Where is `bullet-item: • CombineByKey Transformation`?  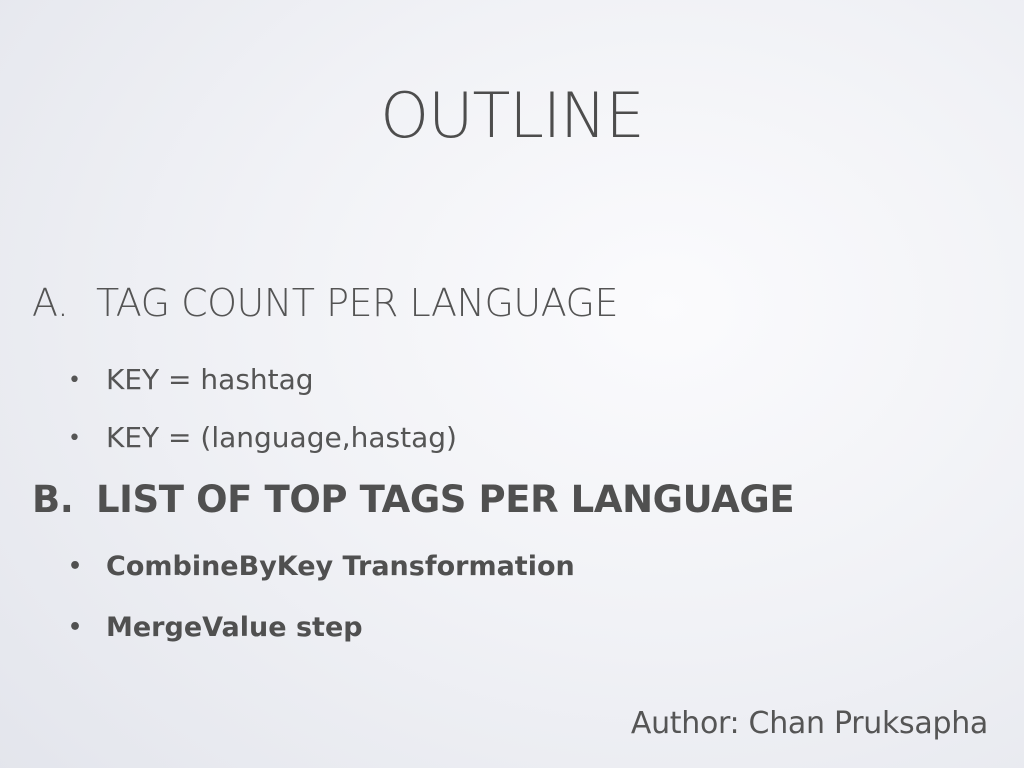
bullet-item: • CombineByKey Transformation is located at coordinates (321, 567).